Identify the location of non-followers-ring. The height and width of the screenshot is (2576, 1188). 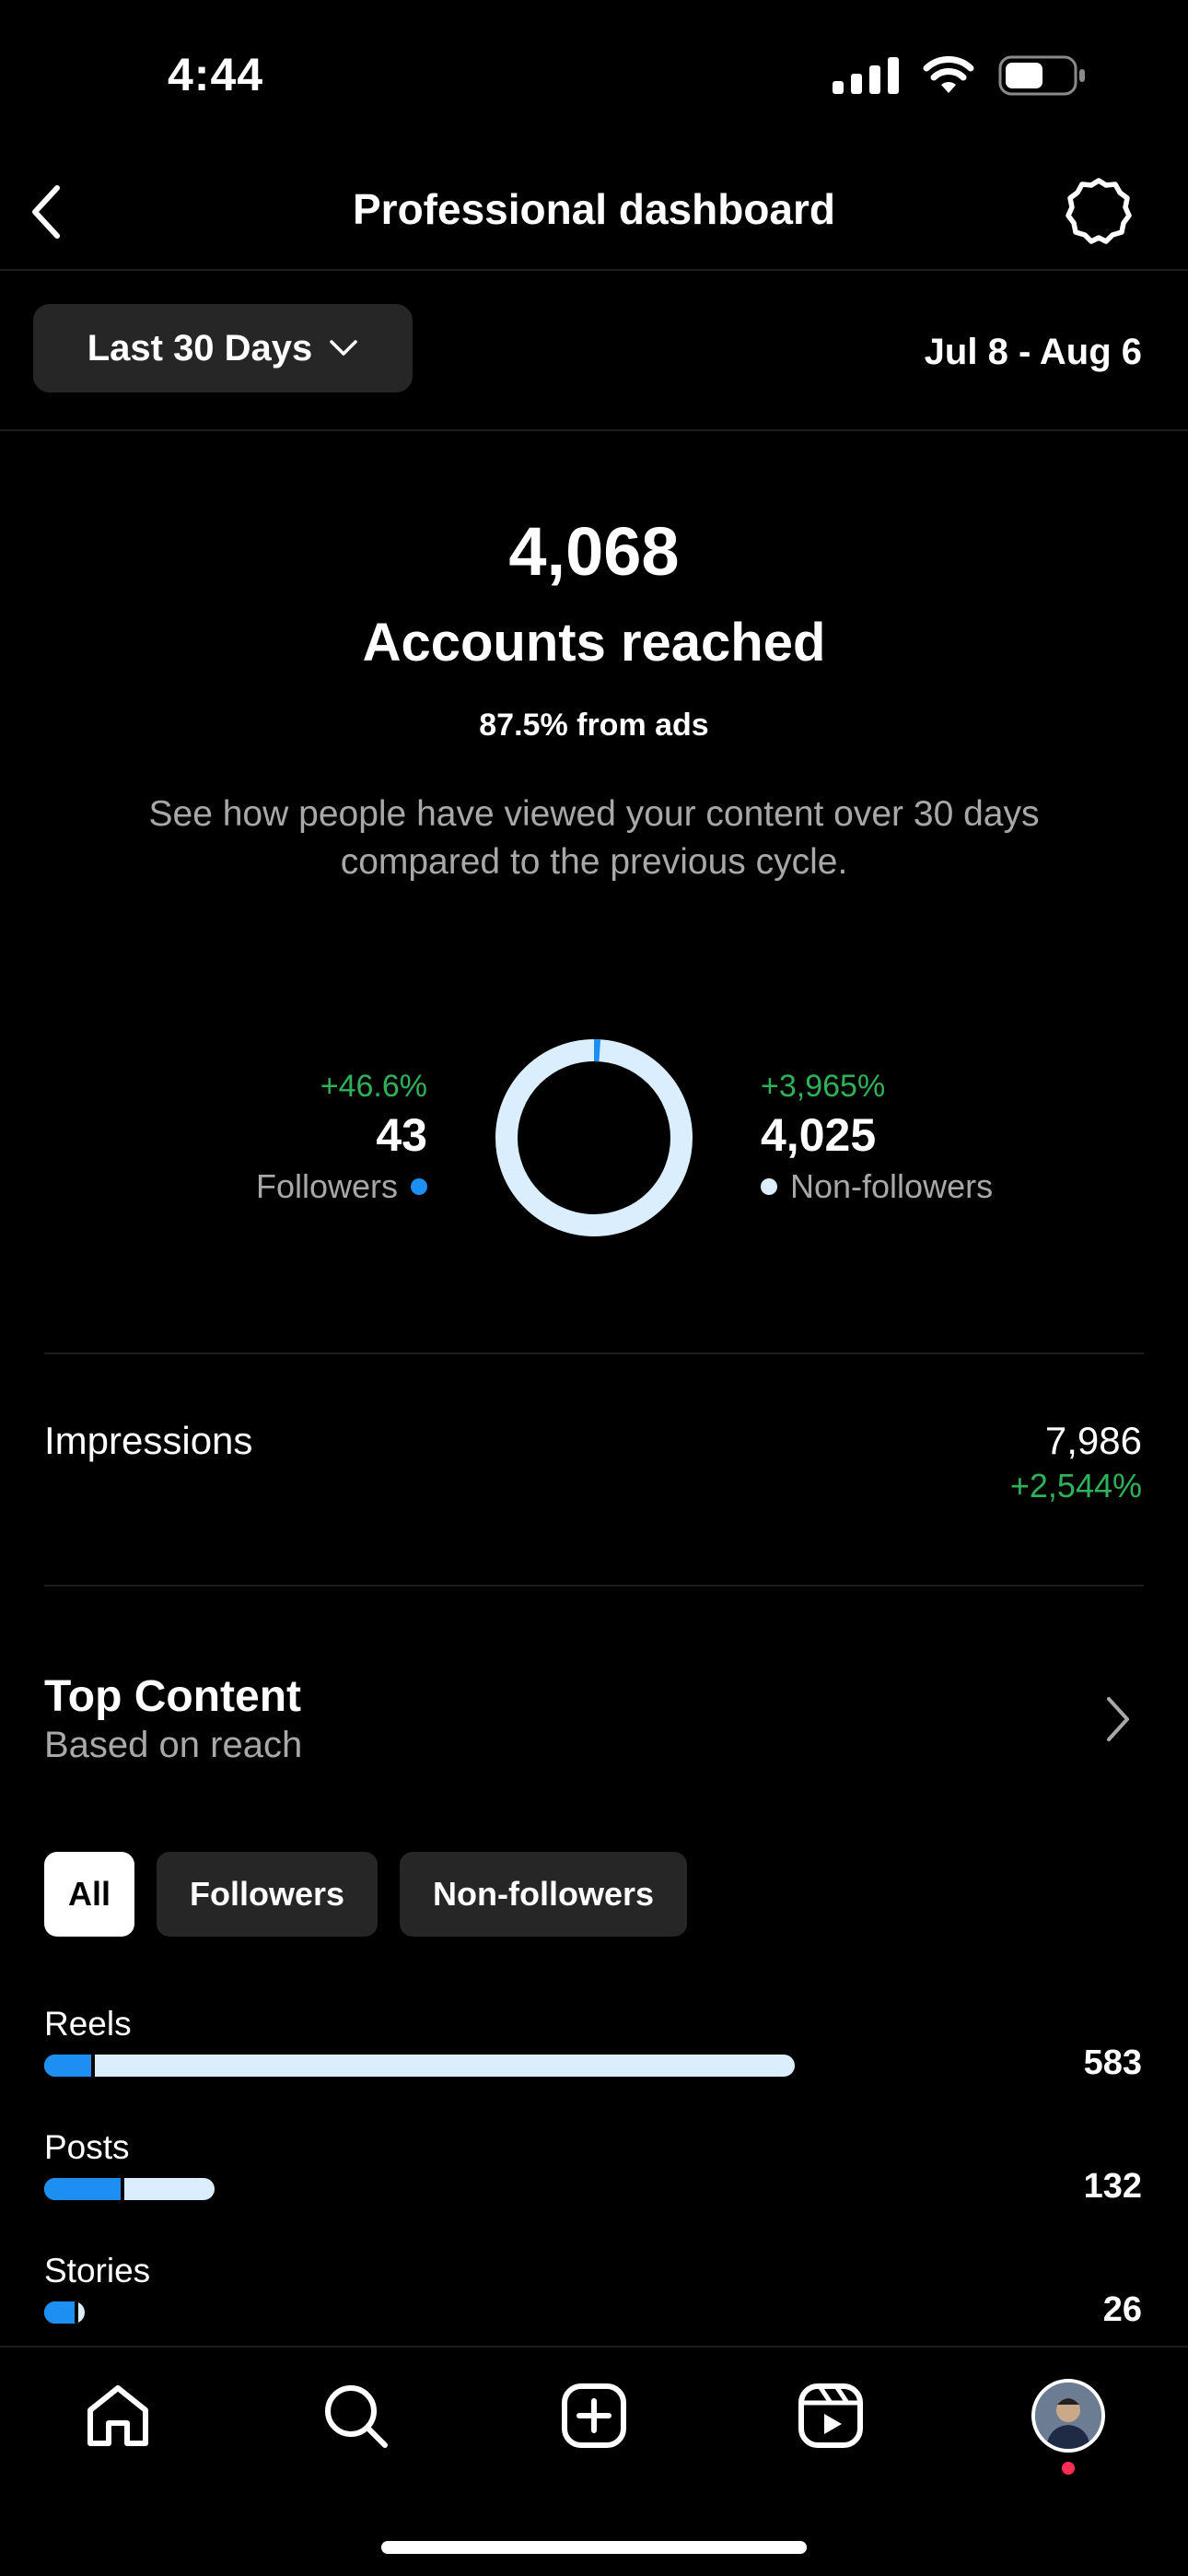
(594, 1137).